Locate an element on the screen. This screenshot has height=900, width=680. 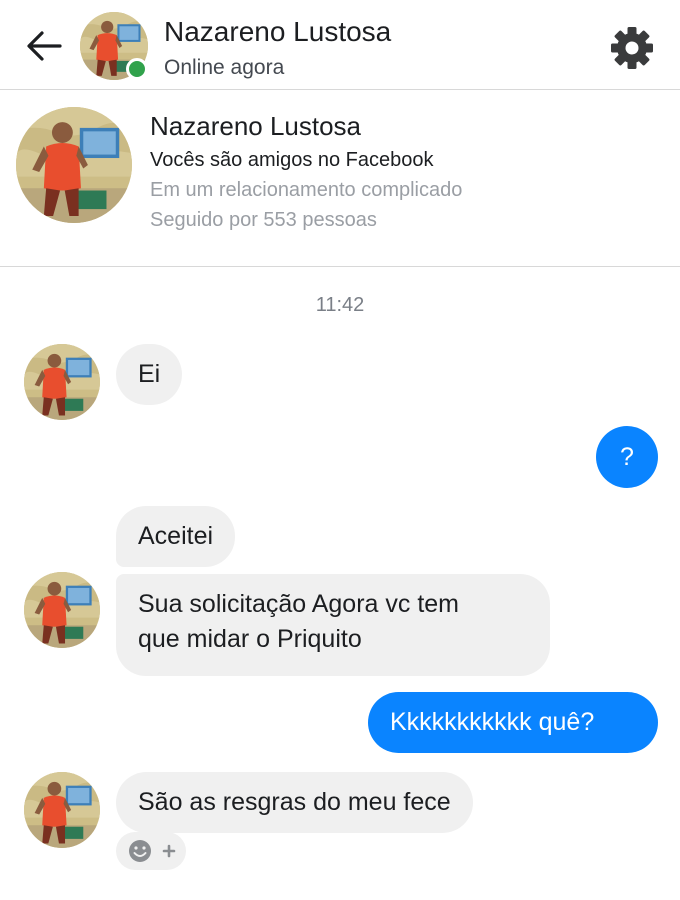
gear-icon is located at coordinates (632, 48).